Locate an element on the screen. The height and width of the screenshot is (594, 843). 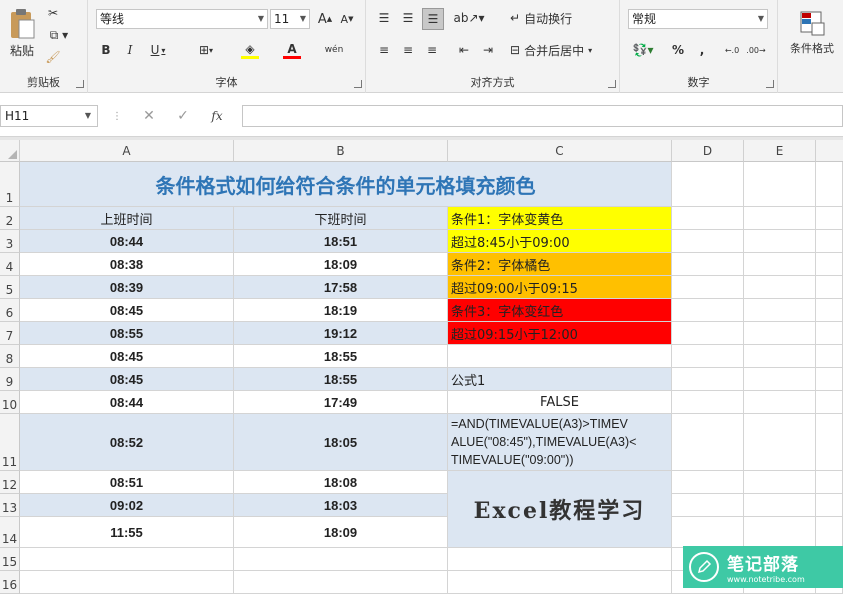
align-left-icon: ≡ is located at coordinates (384, 50).